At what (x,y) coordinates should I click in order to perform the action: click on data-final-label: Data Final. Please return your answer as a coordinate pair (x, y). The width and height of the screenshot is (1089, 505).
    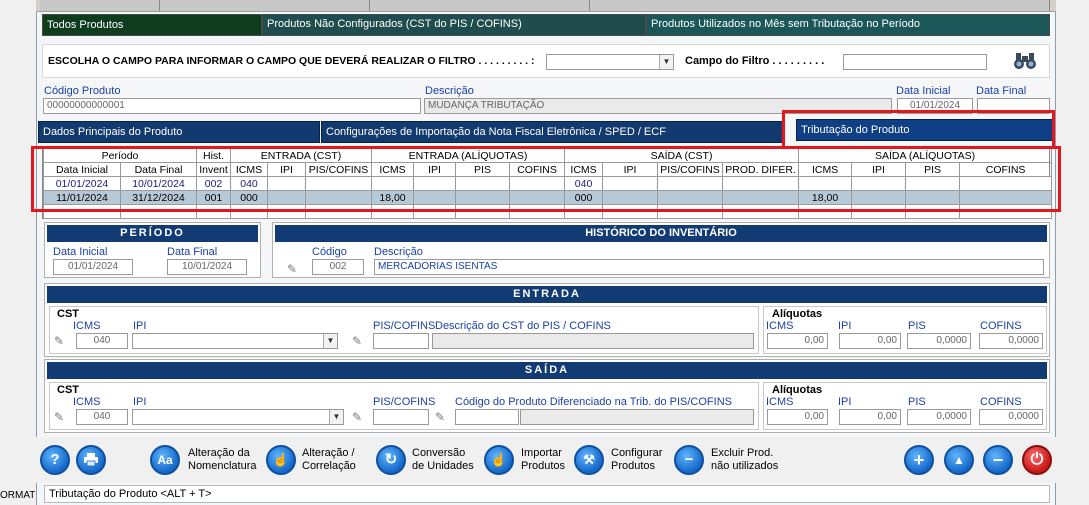
    Looking at the image, I should click on (1001, 91).